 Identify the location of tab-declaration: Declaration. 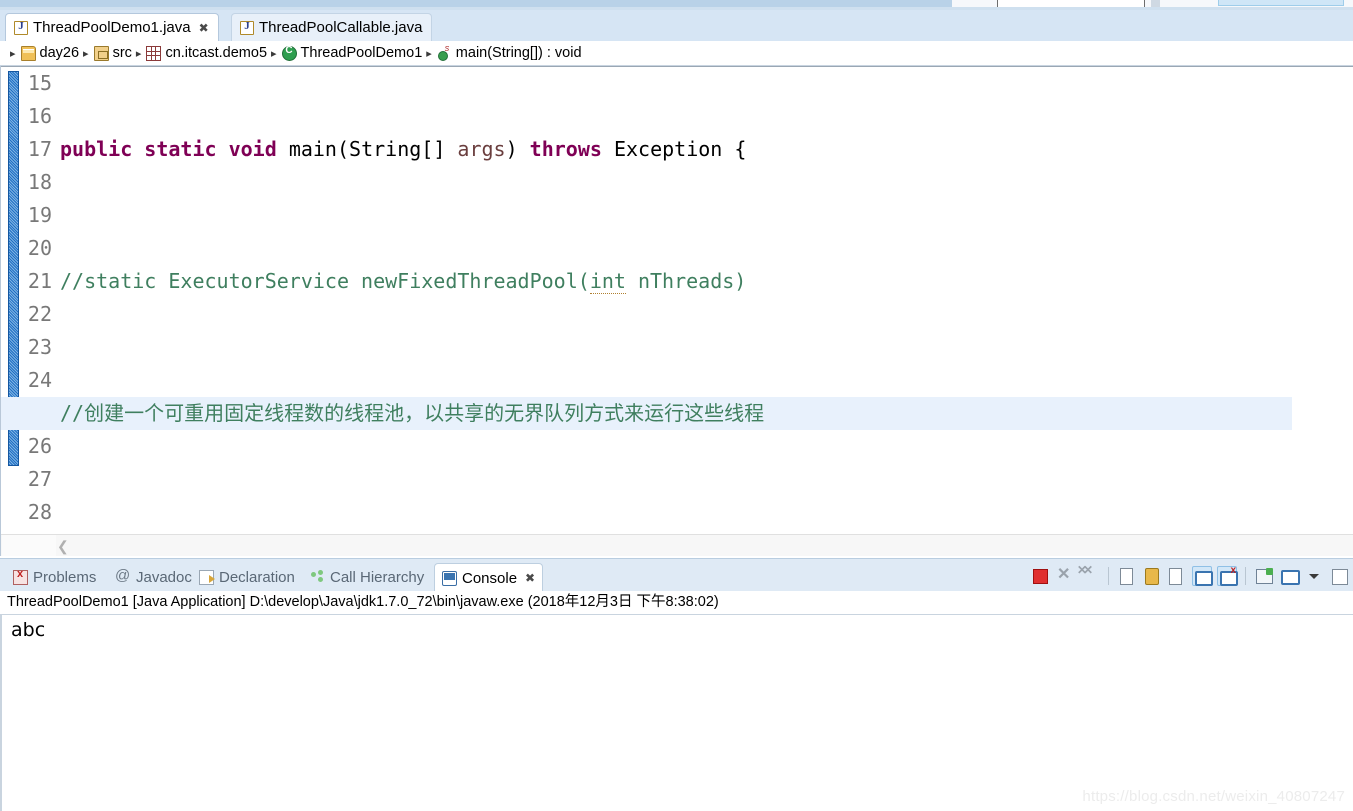
(247, 577).